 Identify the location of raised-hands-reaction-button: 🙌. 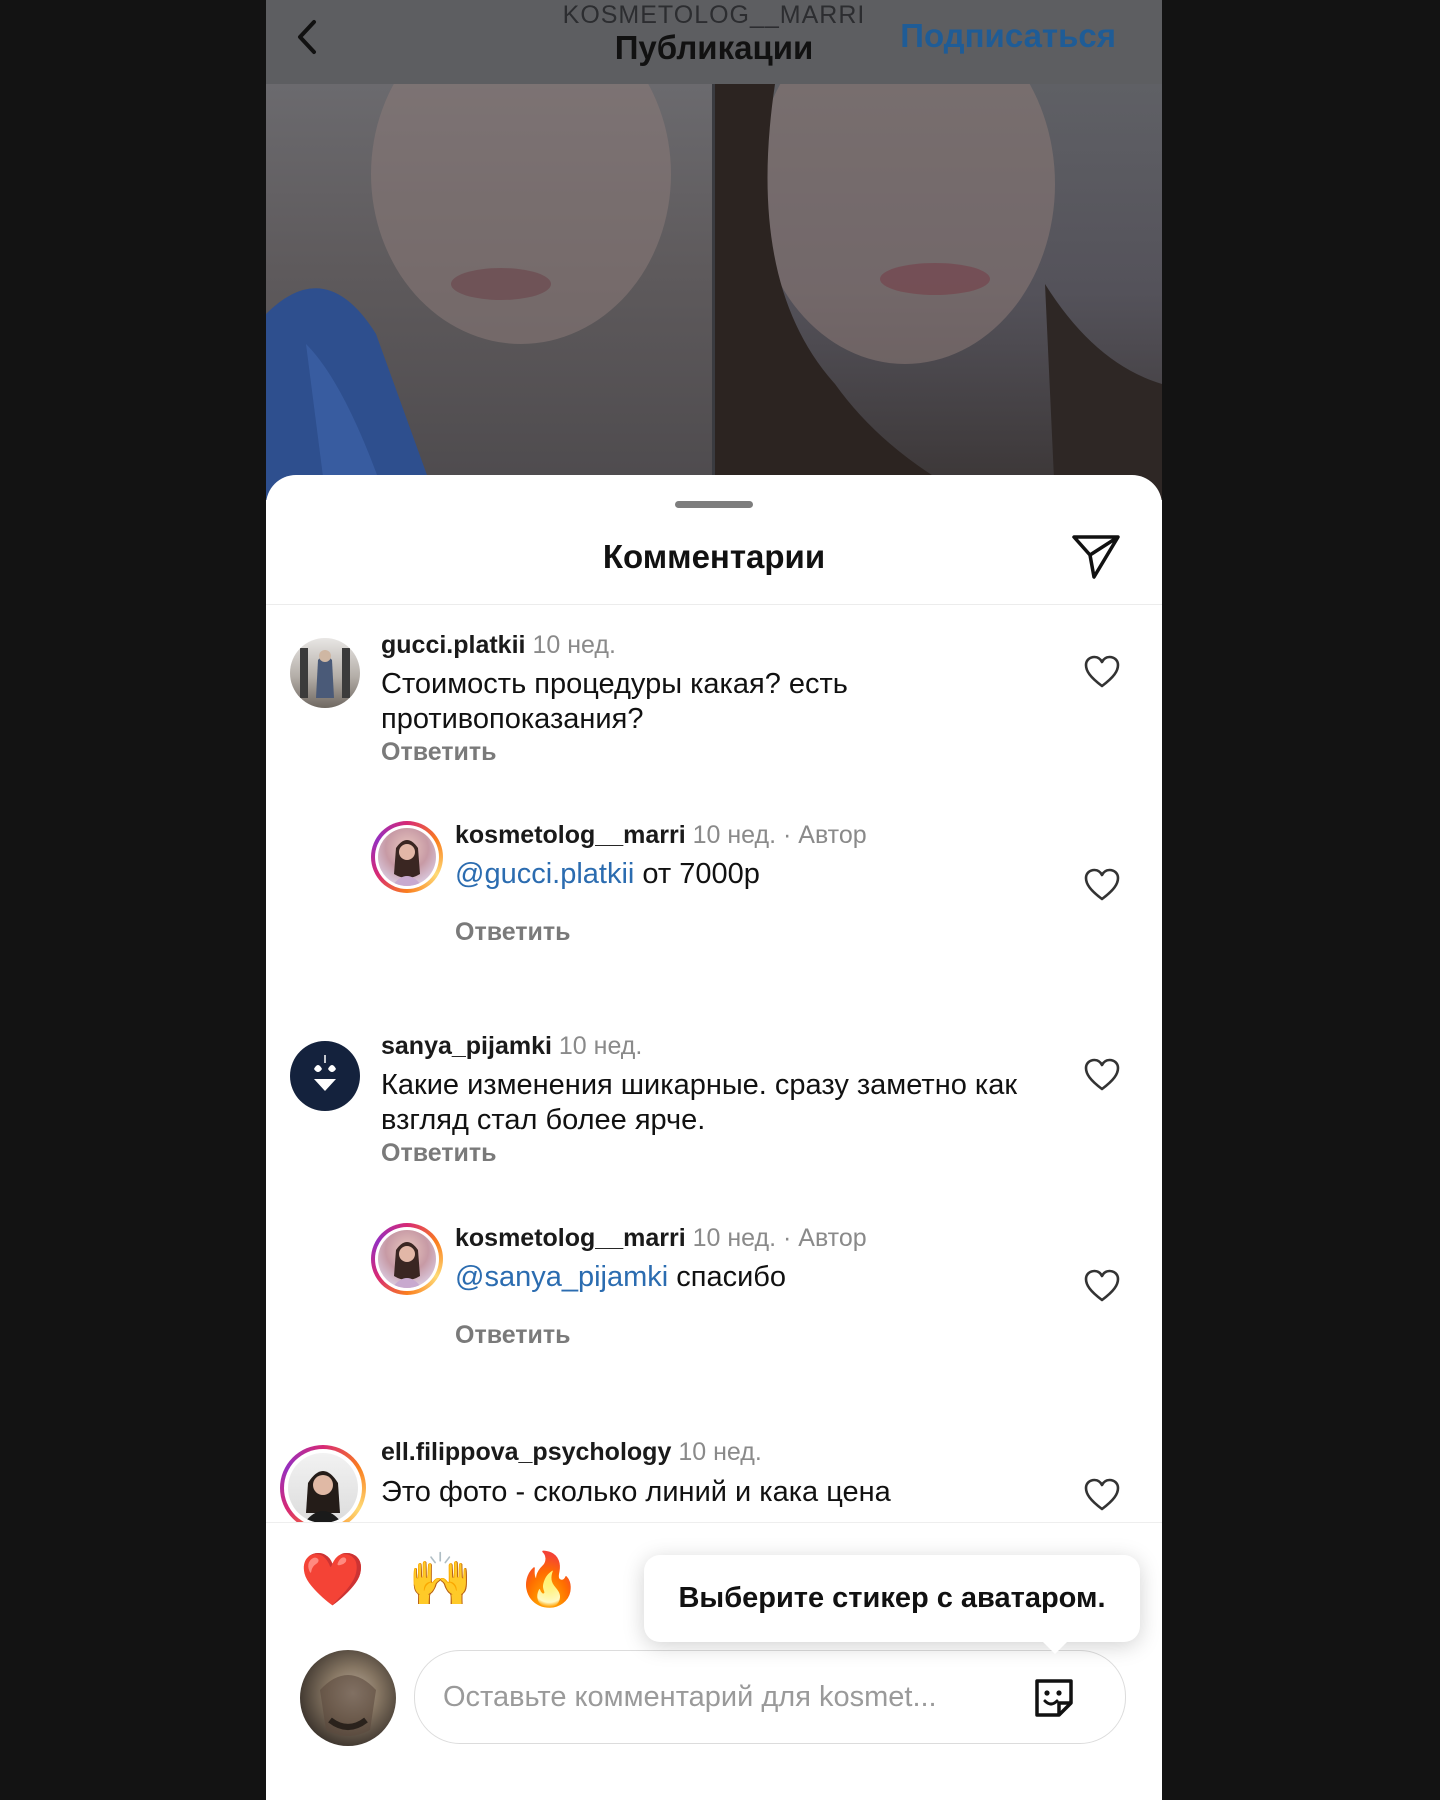
(440, 1580).